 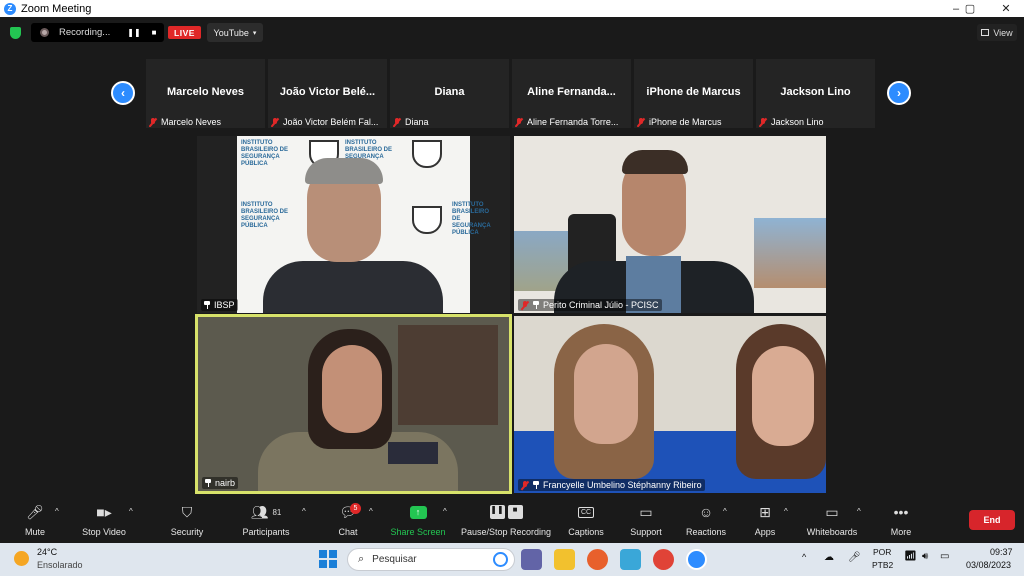 I want to click on video-camera-icon: ■▸, so click(x=104, y=511).